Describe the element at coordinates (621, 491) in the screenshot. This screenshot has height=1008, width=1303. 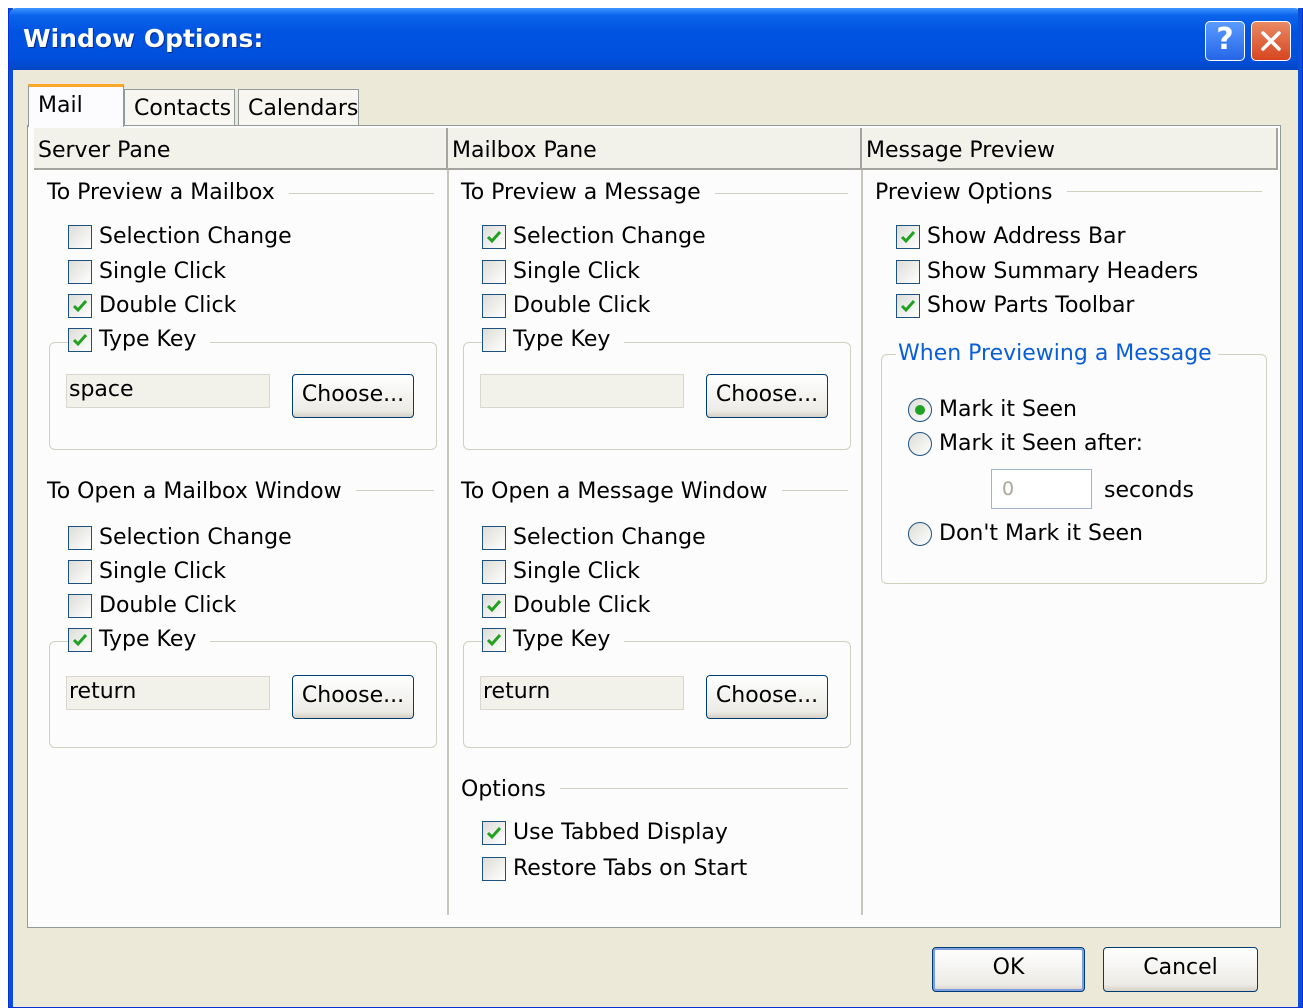
I see `open-message-group-title: To Open a Message Window` at that location.